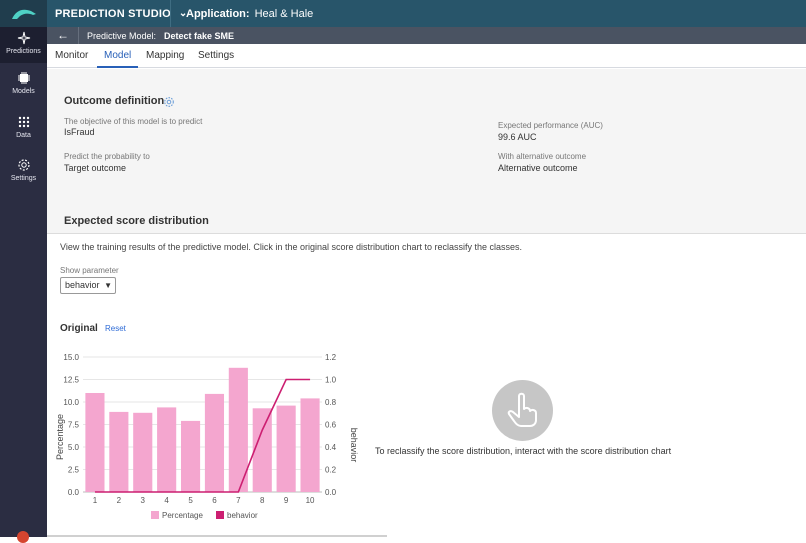 Image resolution: width=806 pixels, height=543 pixels. Describe the element at coordinates (113, 13) in the screenshot. I see `studio-label: PREDICTION STUDIO` at that location.